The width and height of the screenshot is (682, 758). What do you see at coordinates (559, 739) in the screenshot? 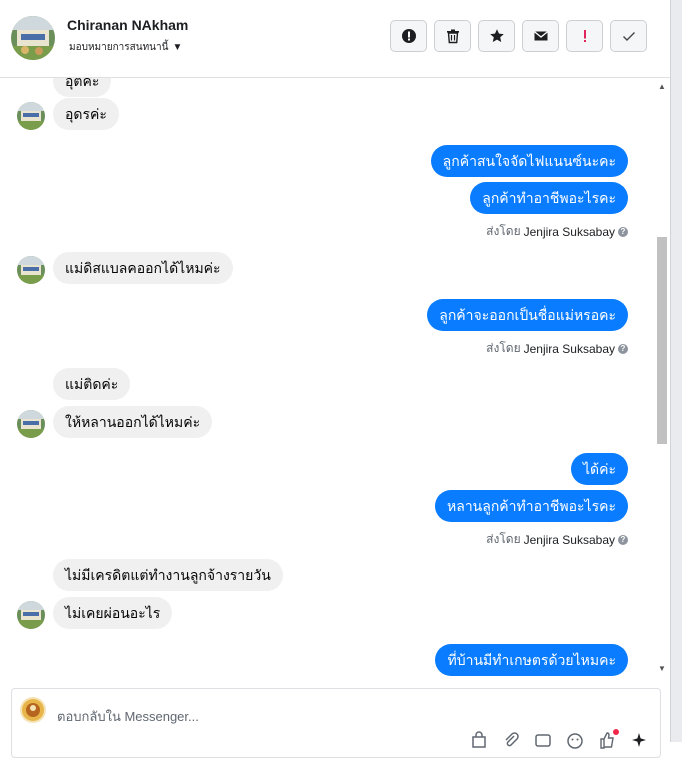
I see `composer-tools` at bounding box center [559, 739].